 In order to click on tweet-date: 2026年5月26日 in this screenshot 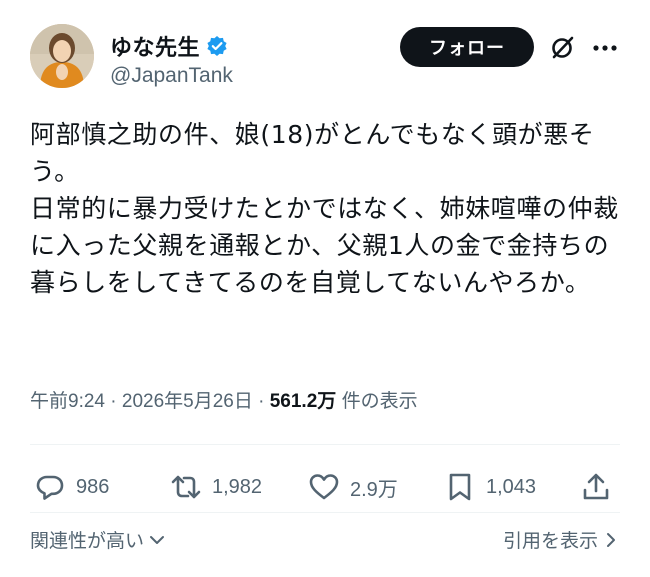, I will do `click(187, 401)`.